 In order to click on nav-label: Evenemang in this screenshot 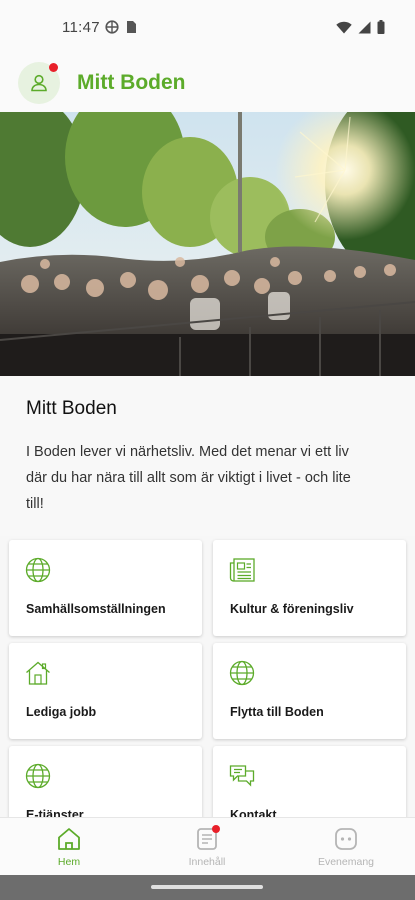, I will do `click(346, 862)`.